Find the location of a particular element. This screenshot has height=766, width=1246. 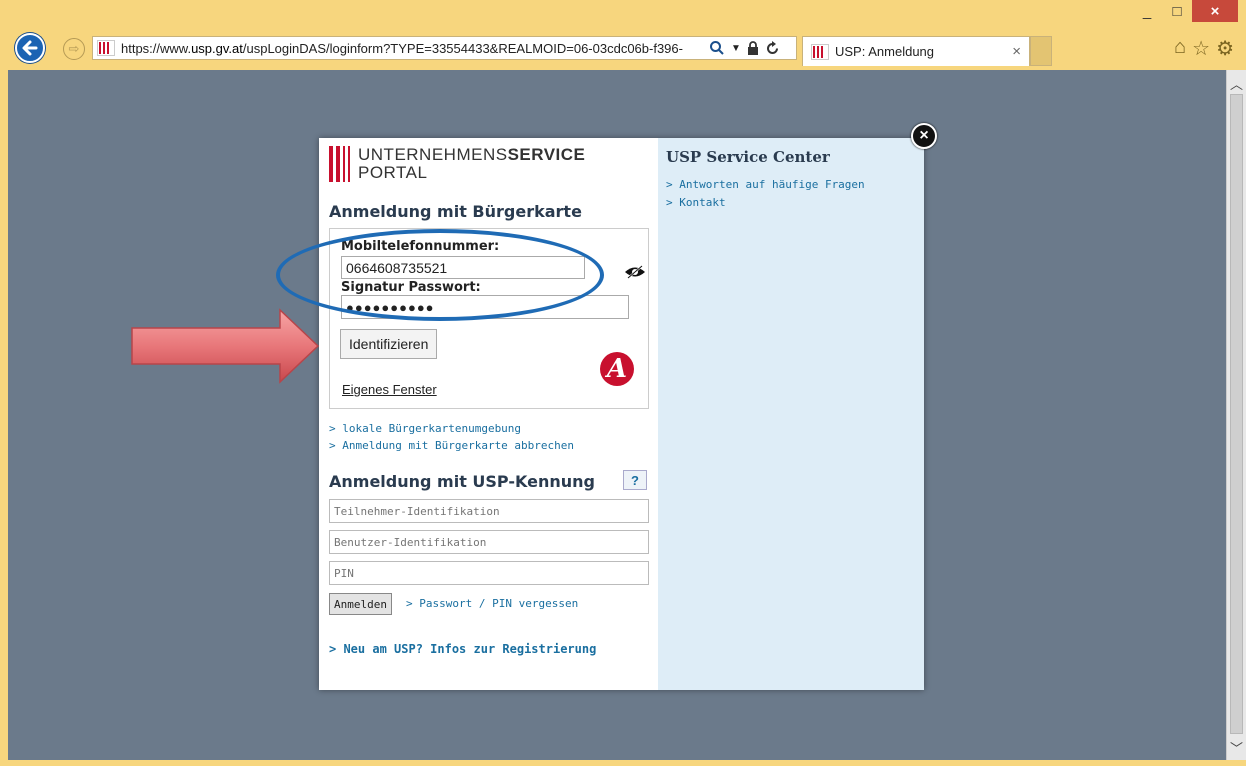

toolbar-right: ⌂ ☆ ⚙ is located at coordinates (1204, 48).